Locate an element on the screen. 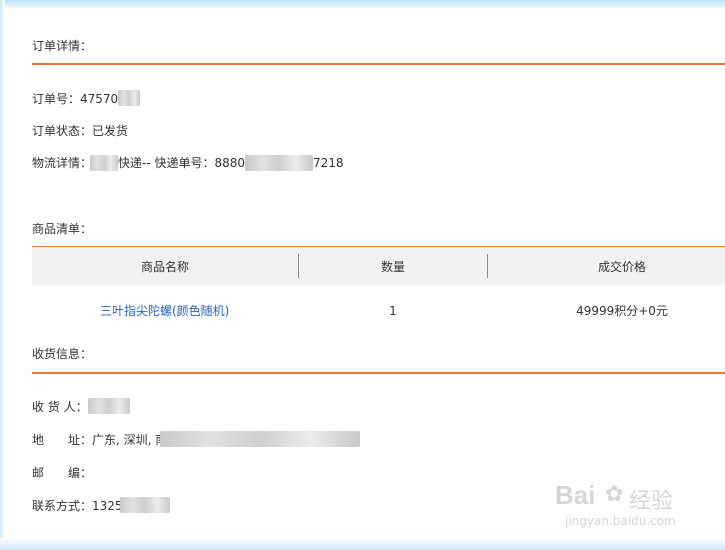 The height and width of the screenshot is (550, 725). column-header-price: 成交价格 is located at coordinates (621, 267).